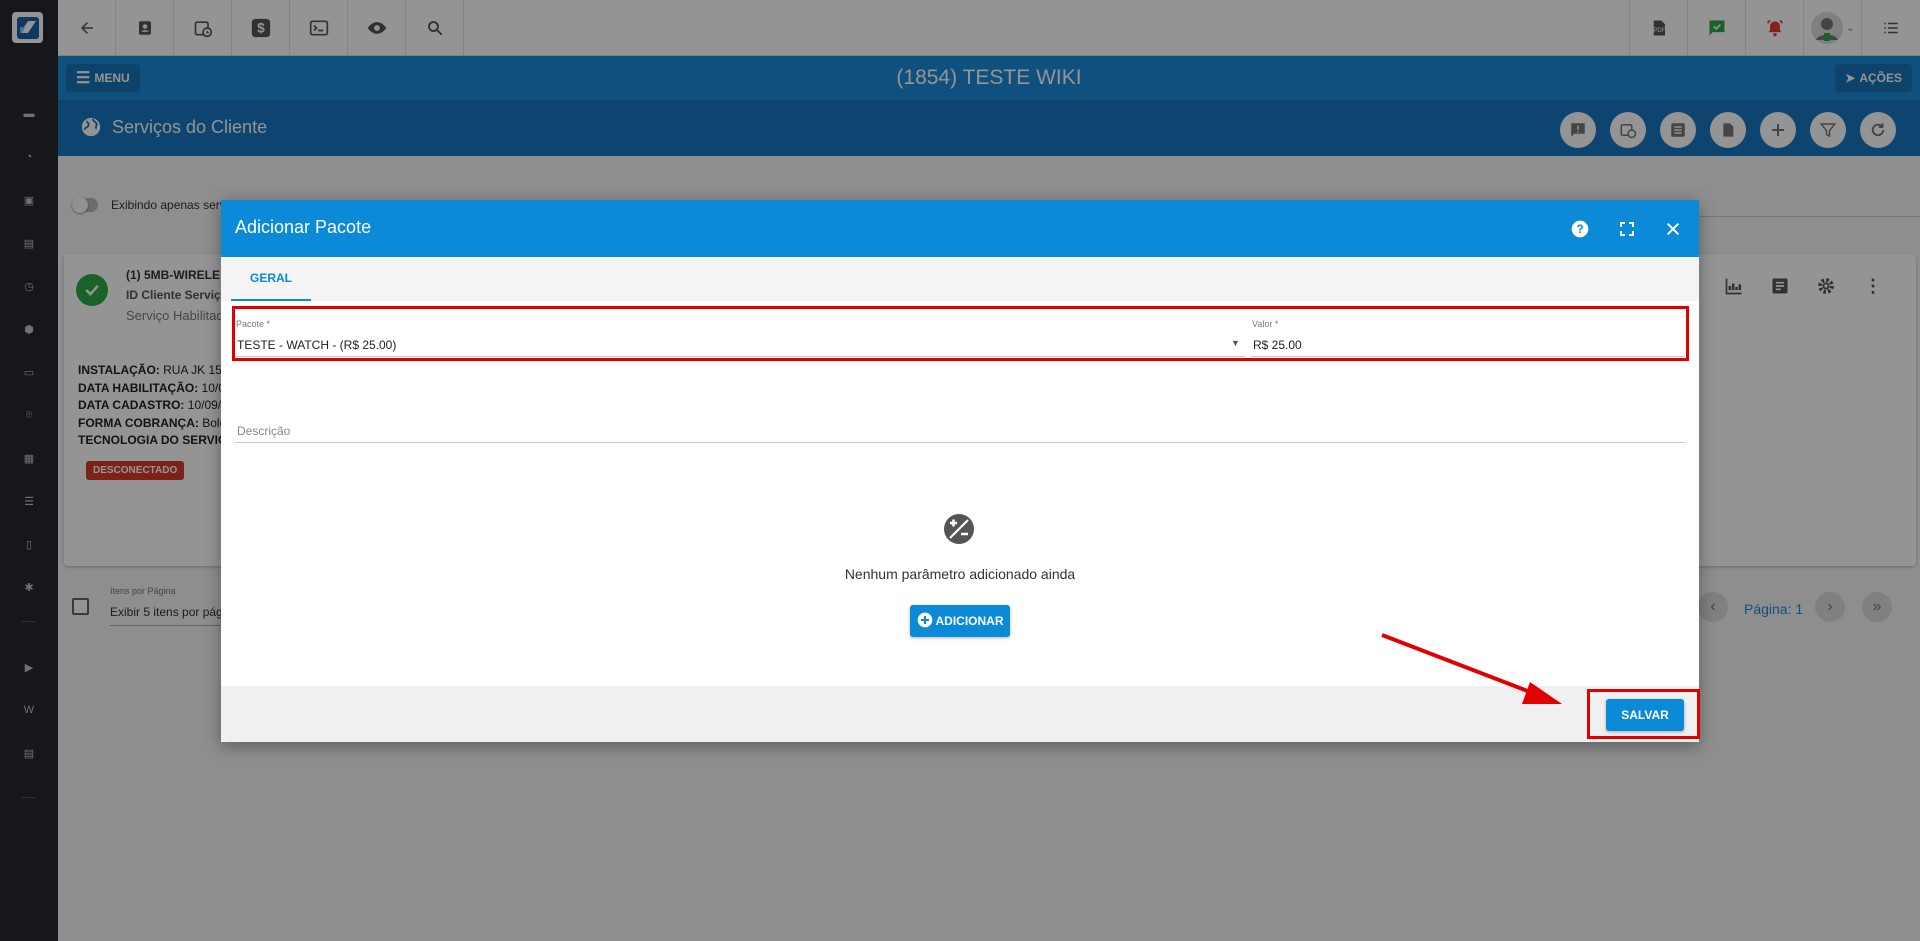 The height and width of the screenshot is (941, 1920). Describe the element at coordinates (960, 279) in the screenshot. I see `dialog-tabs: GERAL` at that location.